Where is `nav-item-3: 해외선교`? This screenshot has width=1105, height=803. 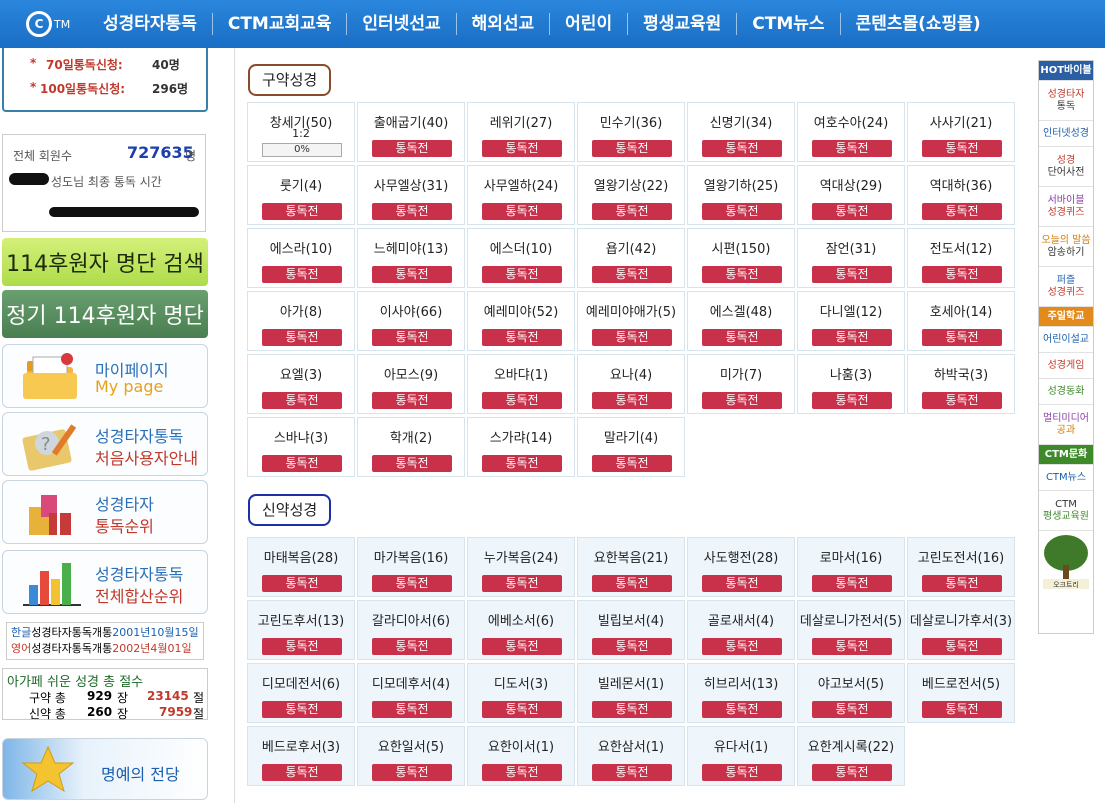
nav-item-3: 해외선교 is located at coordinates (502, 24).